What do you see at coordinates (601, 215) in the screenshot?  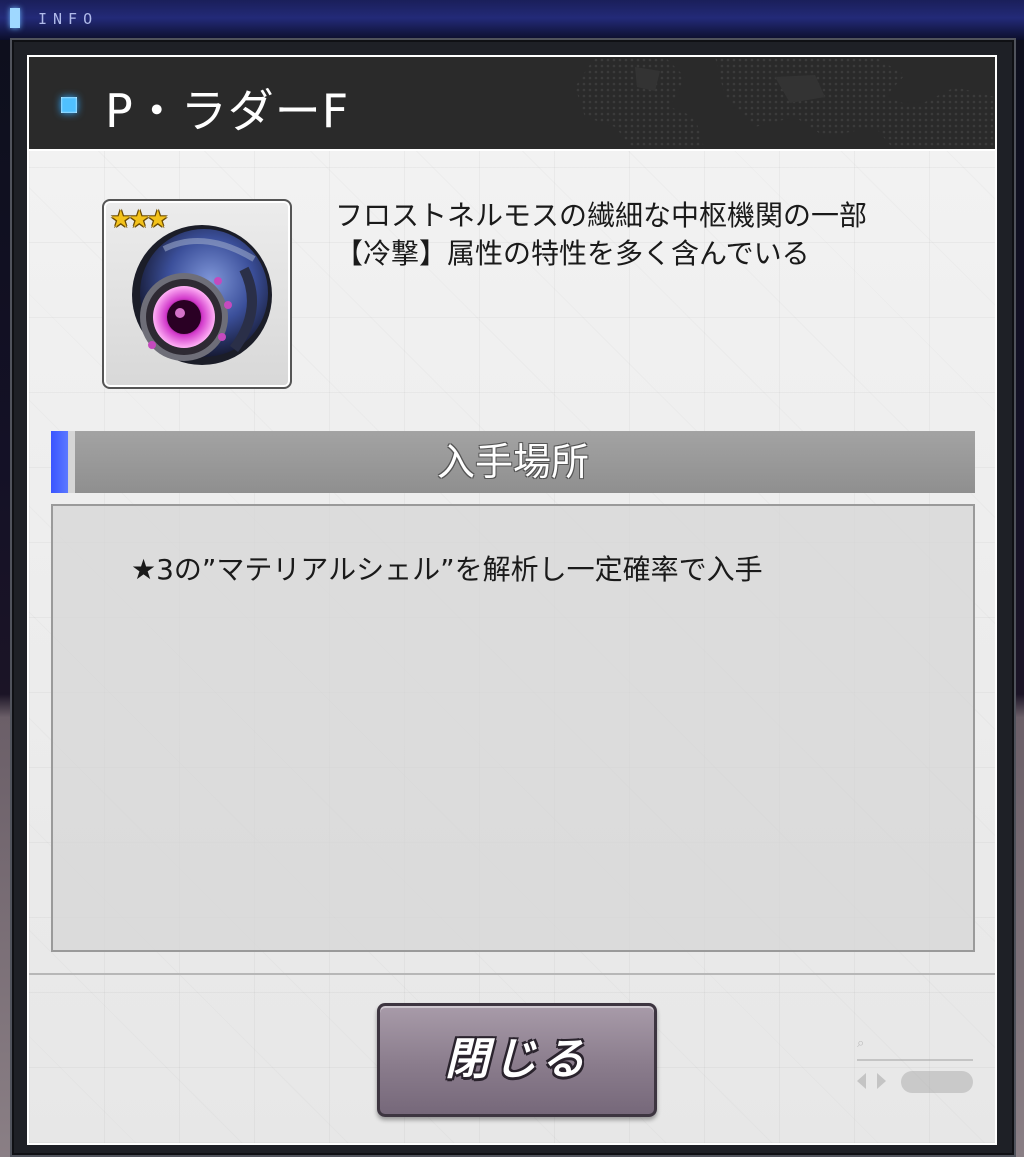 I see `description-line-1: フロストネルモスの繊細な中枢機関の一部` at bounding box center [601, 215].